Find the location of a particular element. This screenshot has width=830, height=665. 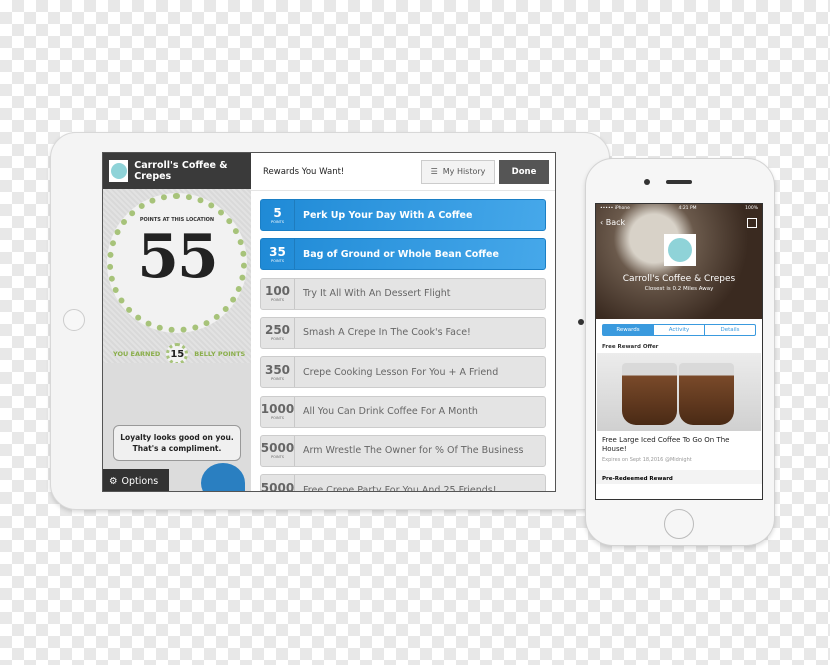

offer-expiry: Expires on Sept 18,2016 @Midnight is located at coordinates (647, 460).